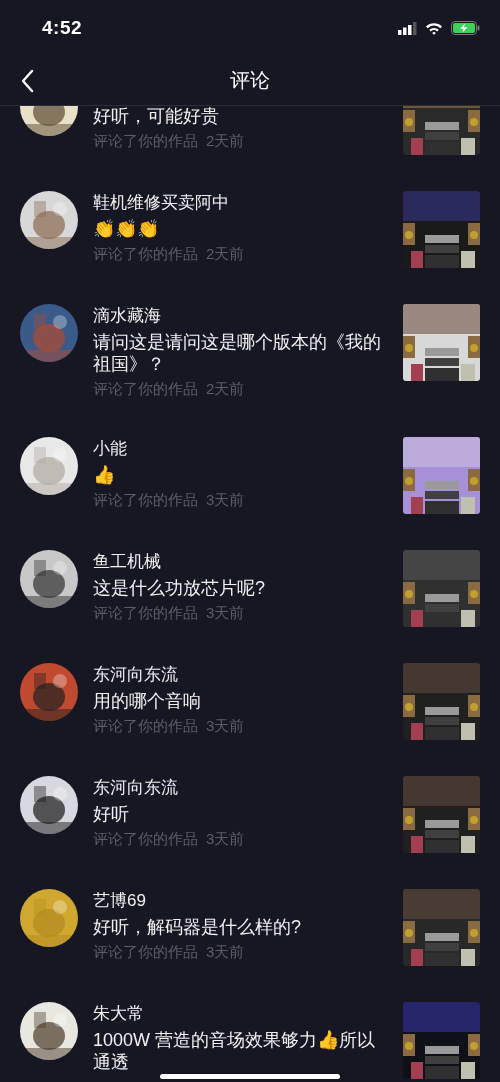 This screenshot has height=1082, width=500. I want to click on comment-text: 请问这是请问这是哪个版本的《我的祖国》？, so click(237, 353).